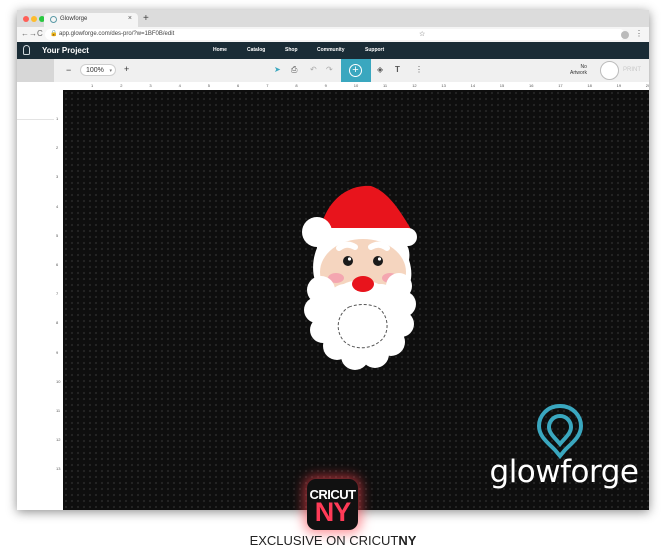  Describe the element at coordinates (179, 85) in the screenshot. I see `ruler-h-tick: 4` at that location.